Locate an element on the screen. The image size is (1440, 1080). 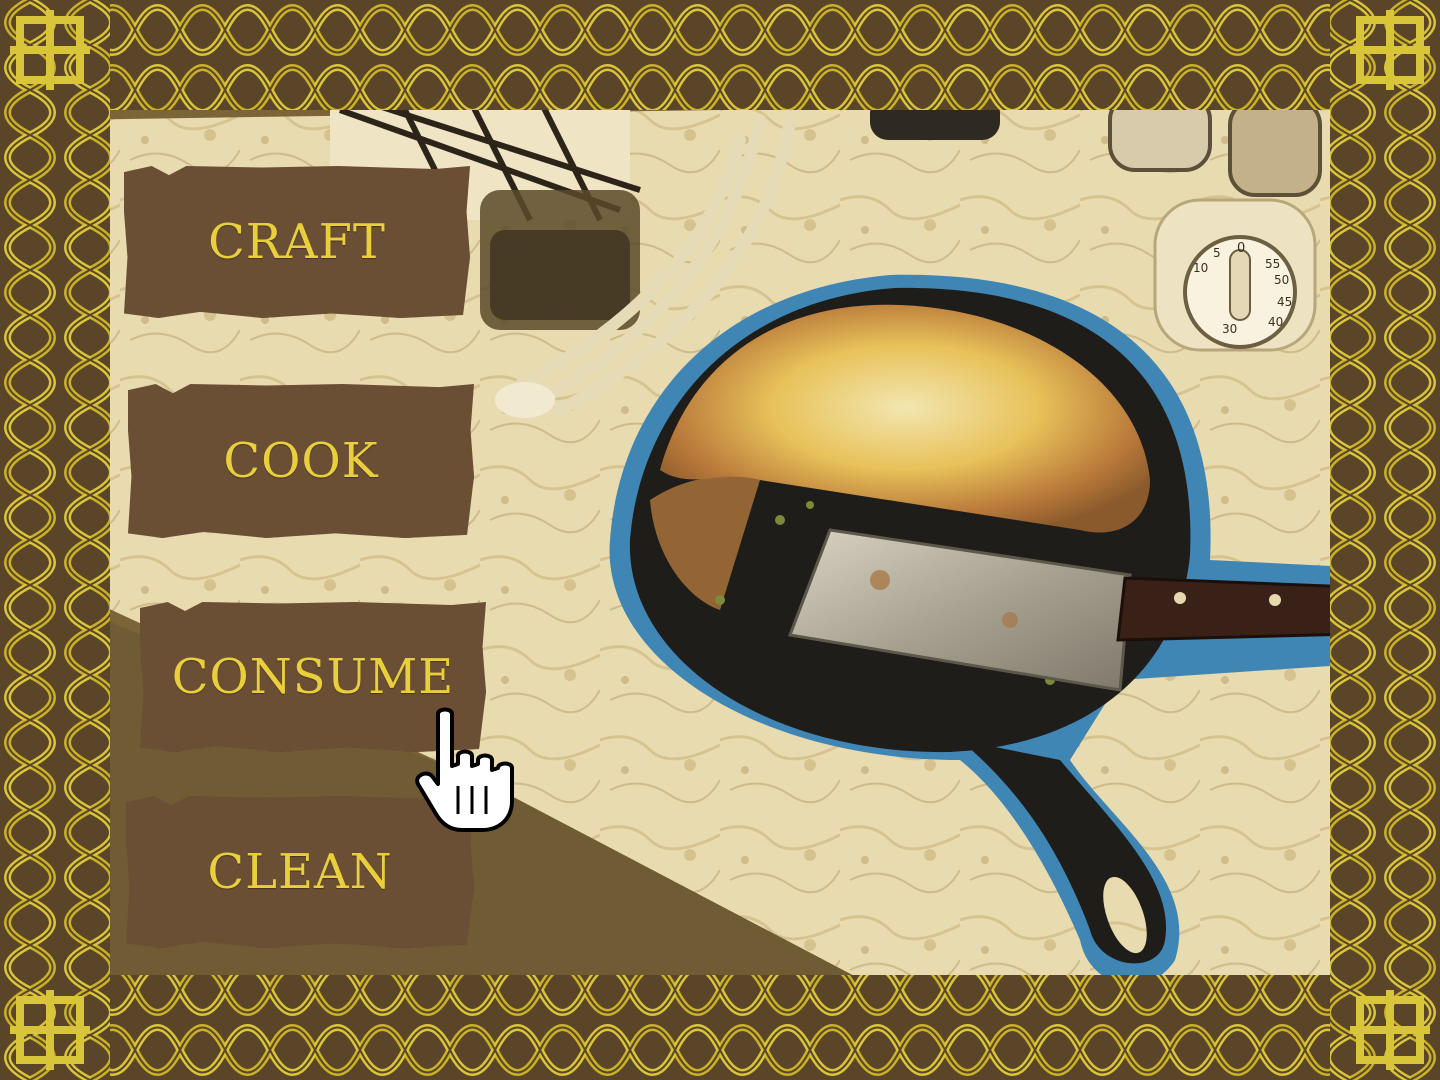
clean-button-label: CLEAN is located at coordinates (300, 872).